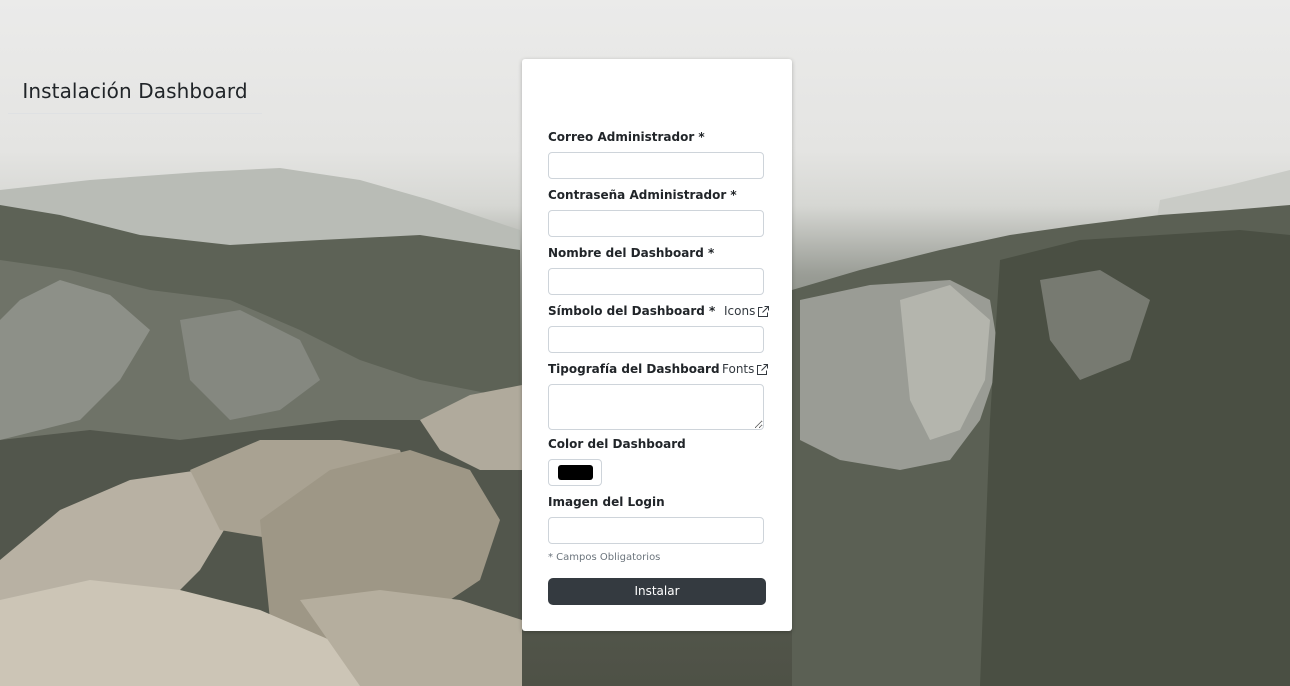 The image size is (1290, 686). I want to click on login-image-input, so click(656, 530).